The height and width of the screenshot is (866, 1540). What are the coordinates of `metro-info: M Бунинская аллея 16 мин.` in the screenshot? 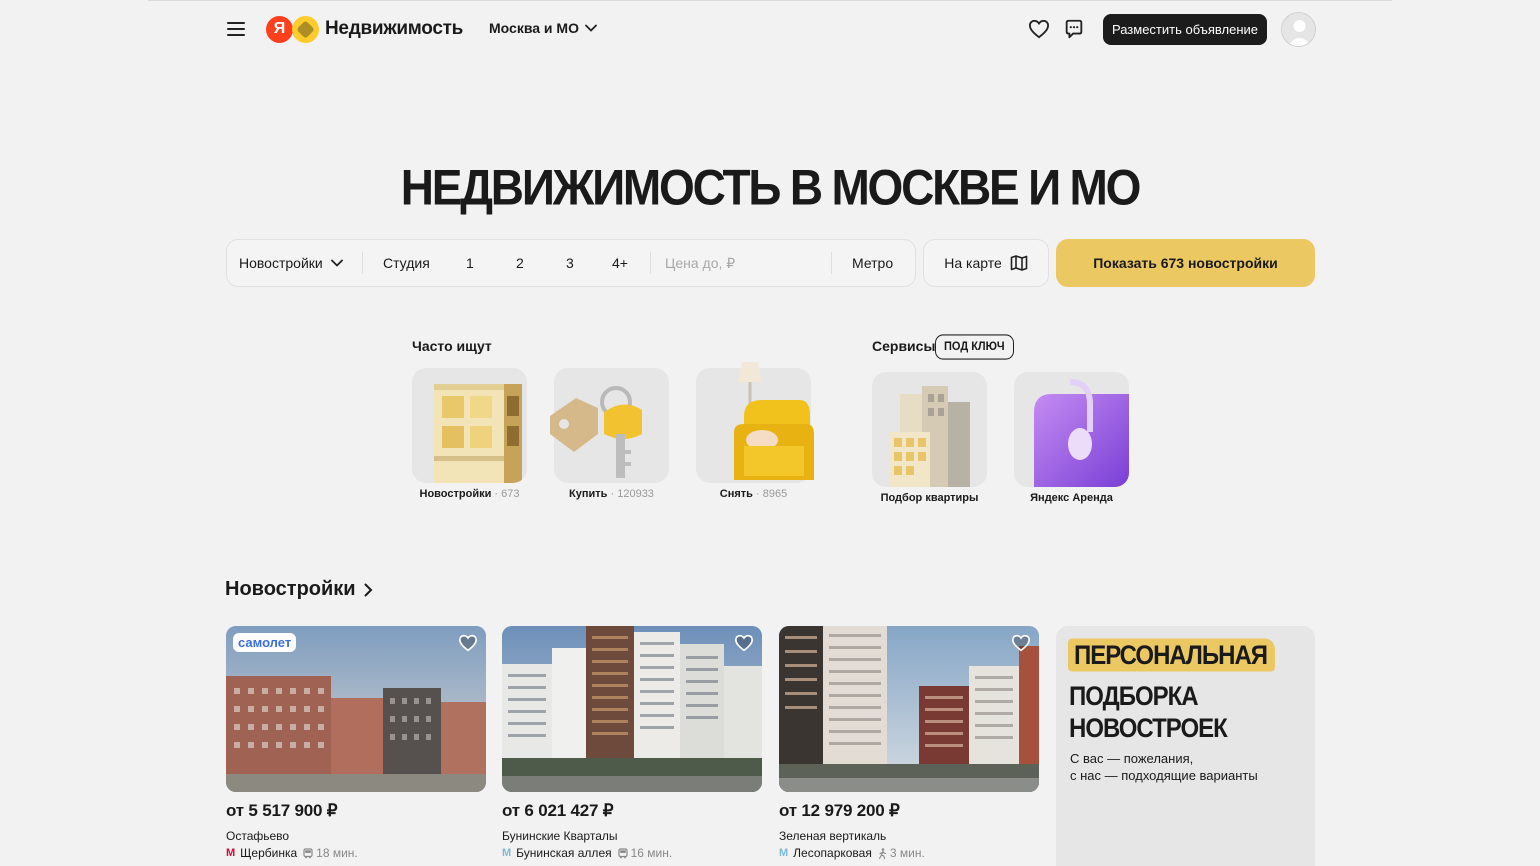 It's located at (632, 853).